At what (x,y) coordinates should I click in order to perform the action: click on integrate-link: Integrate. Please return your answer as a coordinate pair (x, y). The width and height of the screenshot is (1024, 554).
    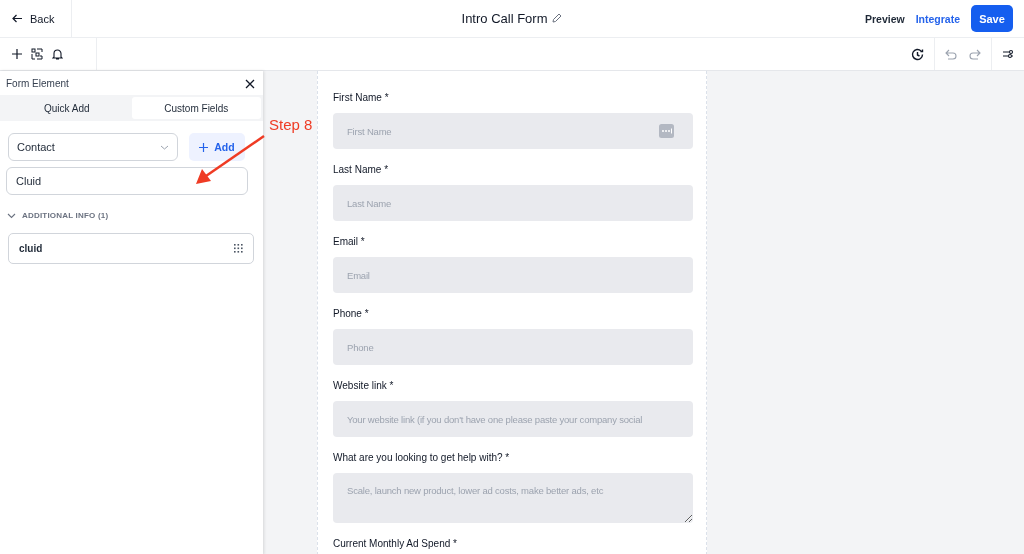
    Looking at the image, I should click on (937, 18).